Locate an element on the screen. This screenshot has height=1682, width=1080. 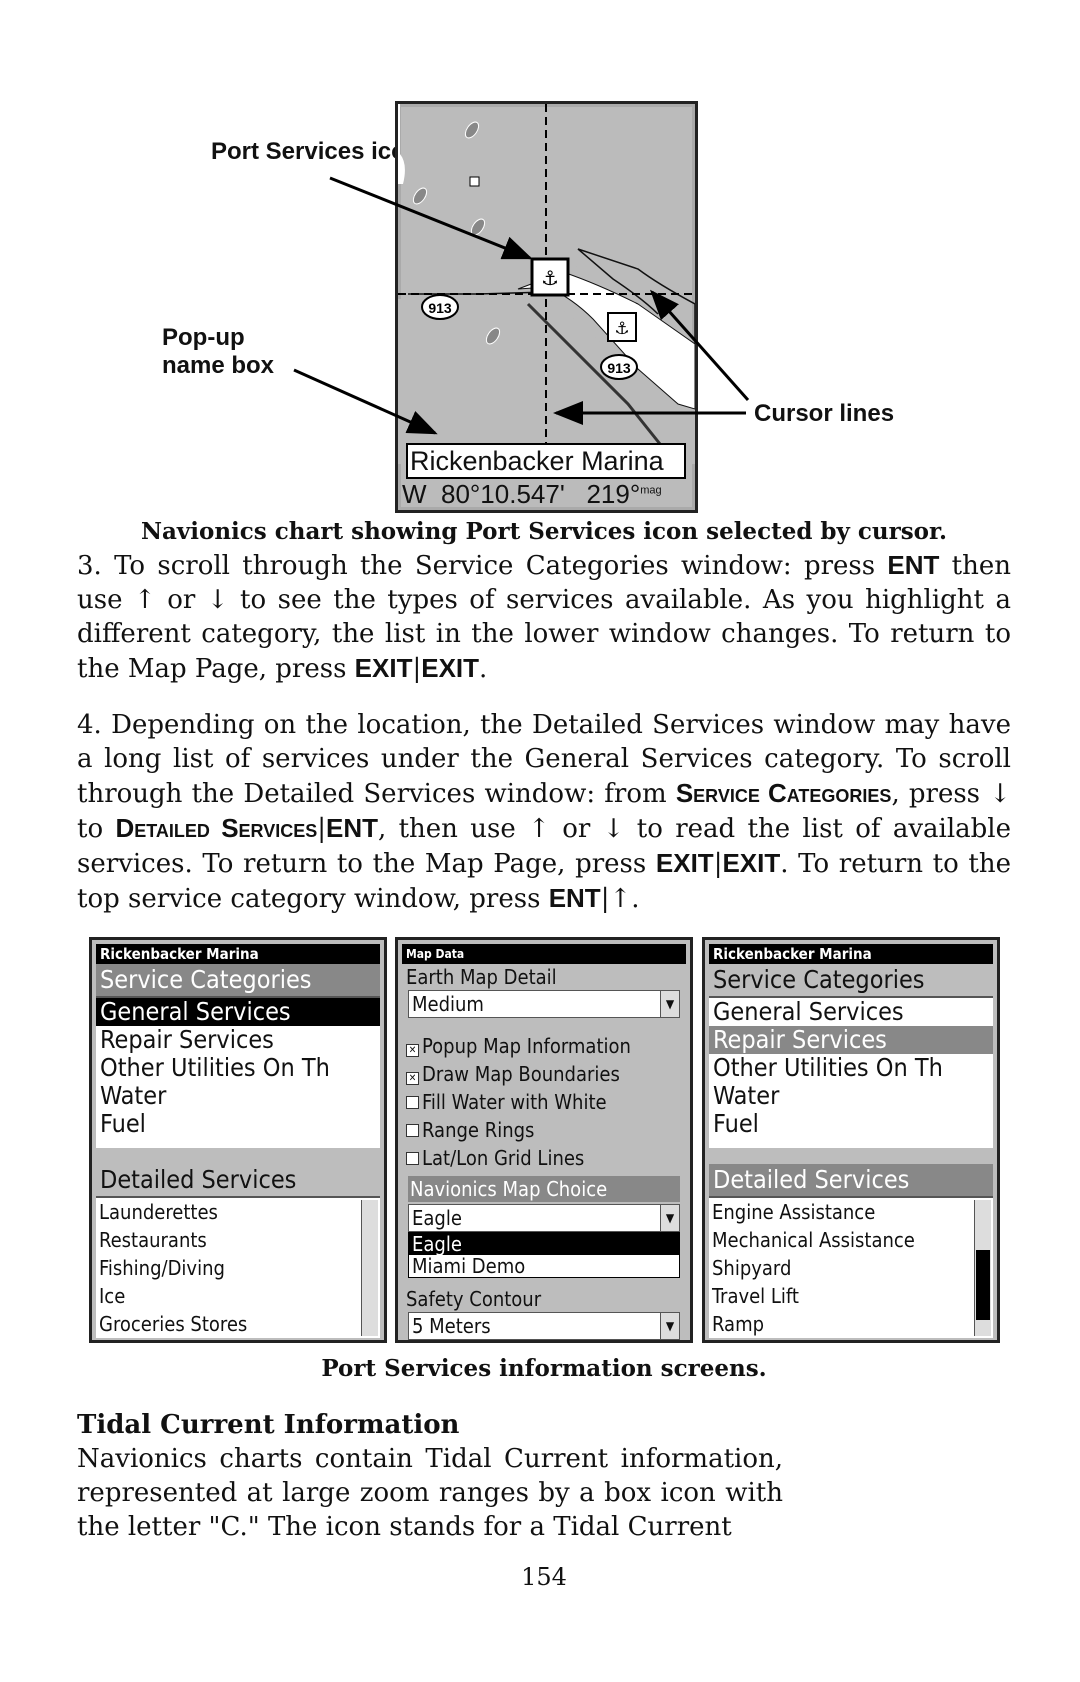
arrow-port-services is located at coordinates (431, 218).